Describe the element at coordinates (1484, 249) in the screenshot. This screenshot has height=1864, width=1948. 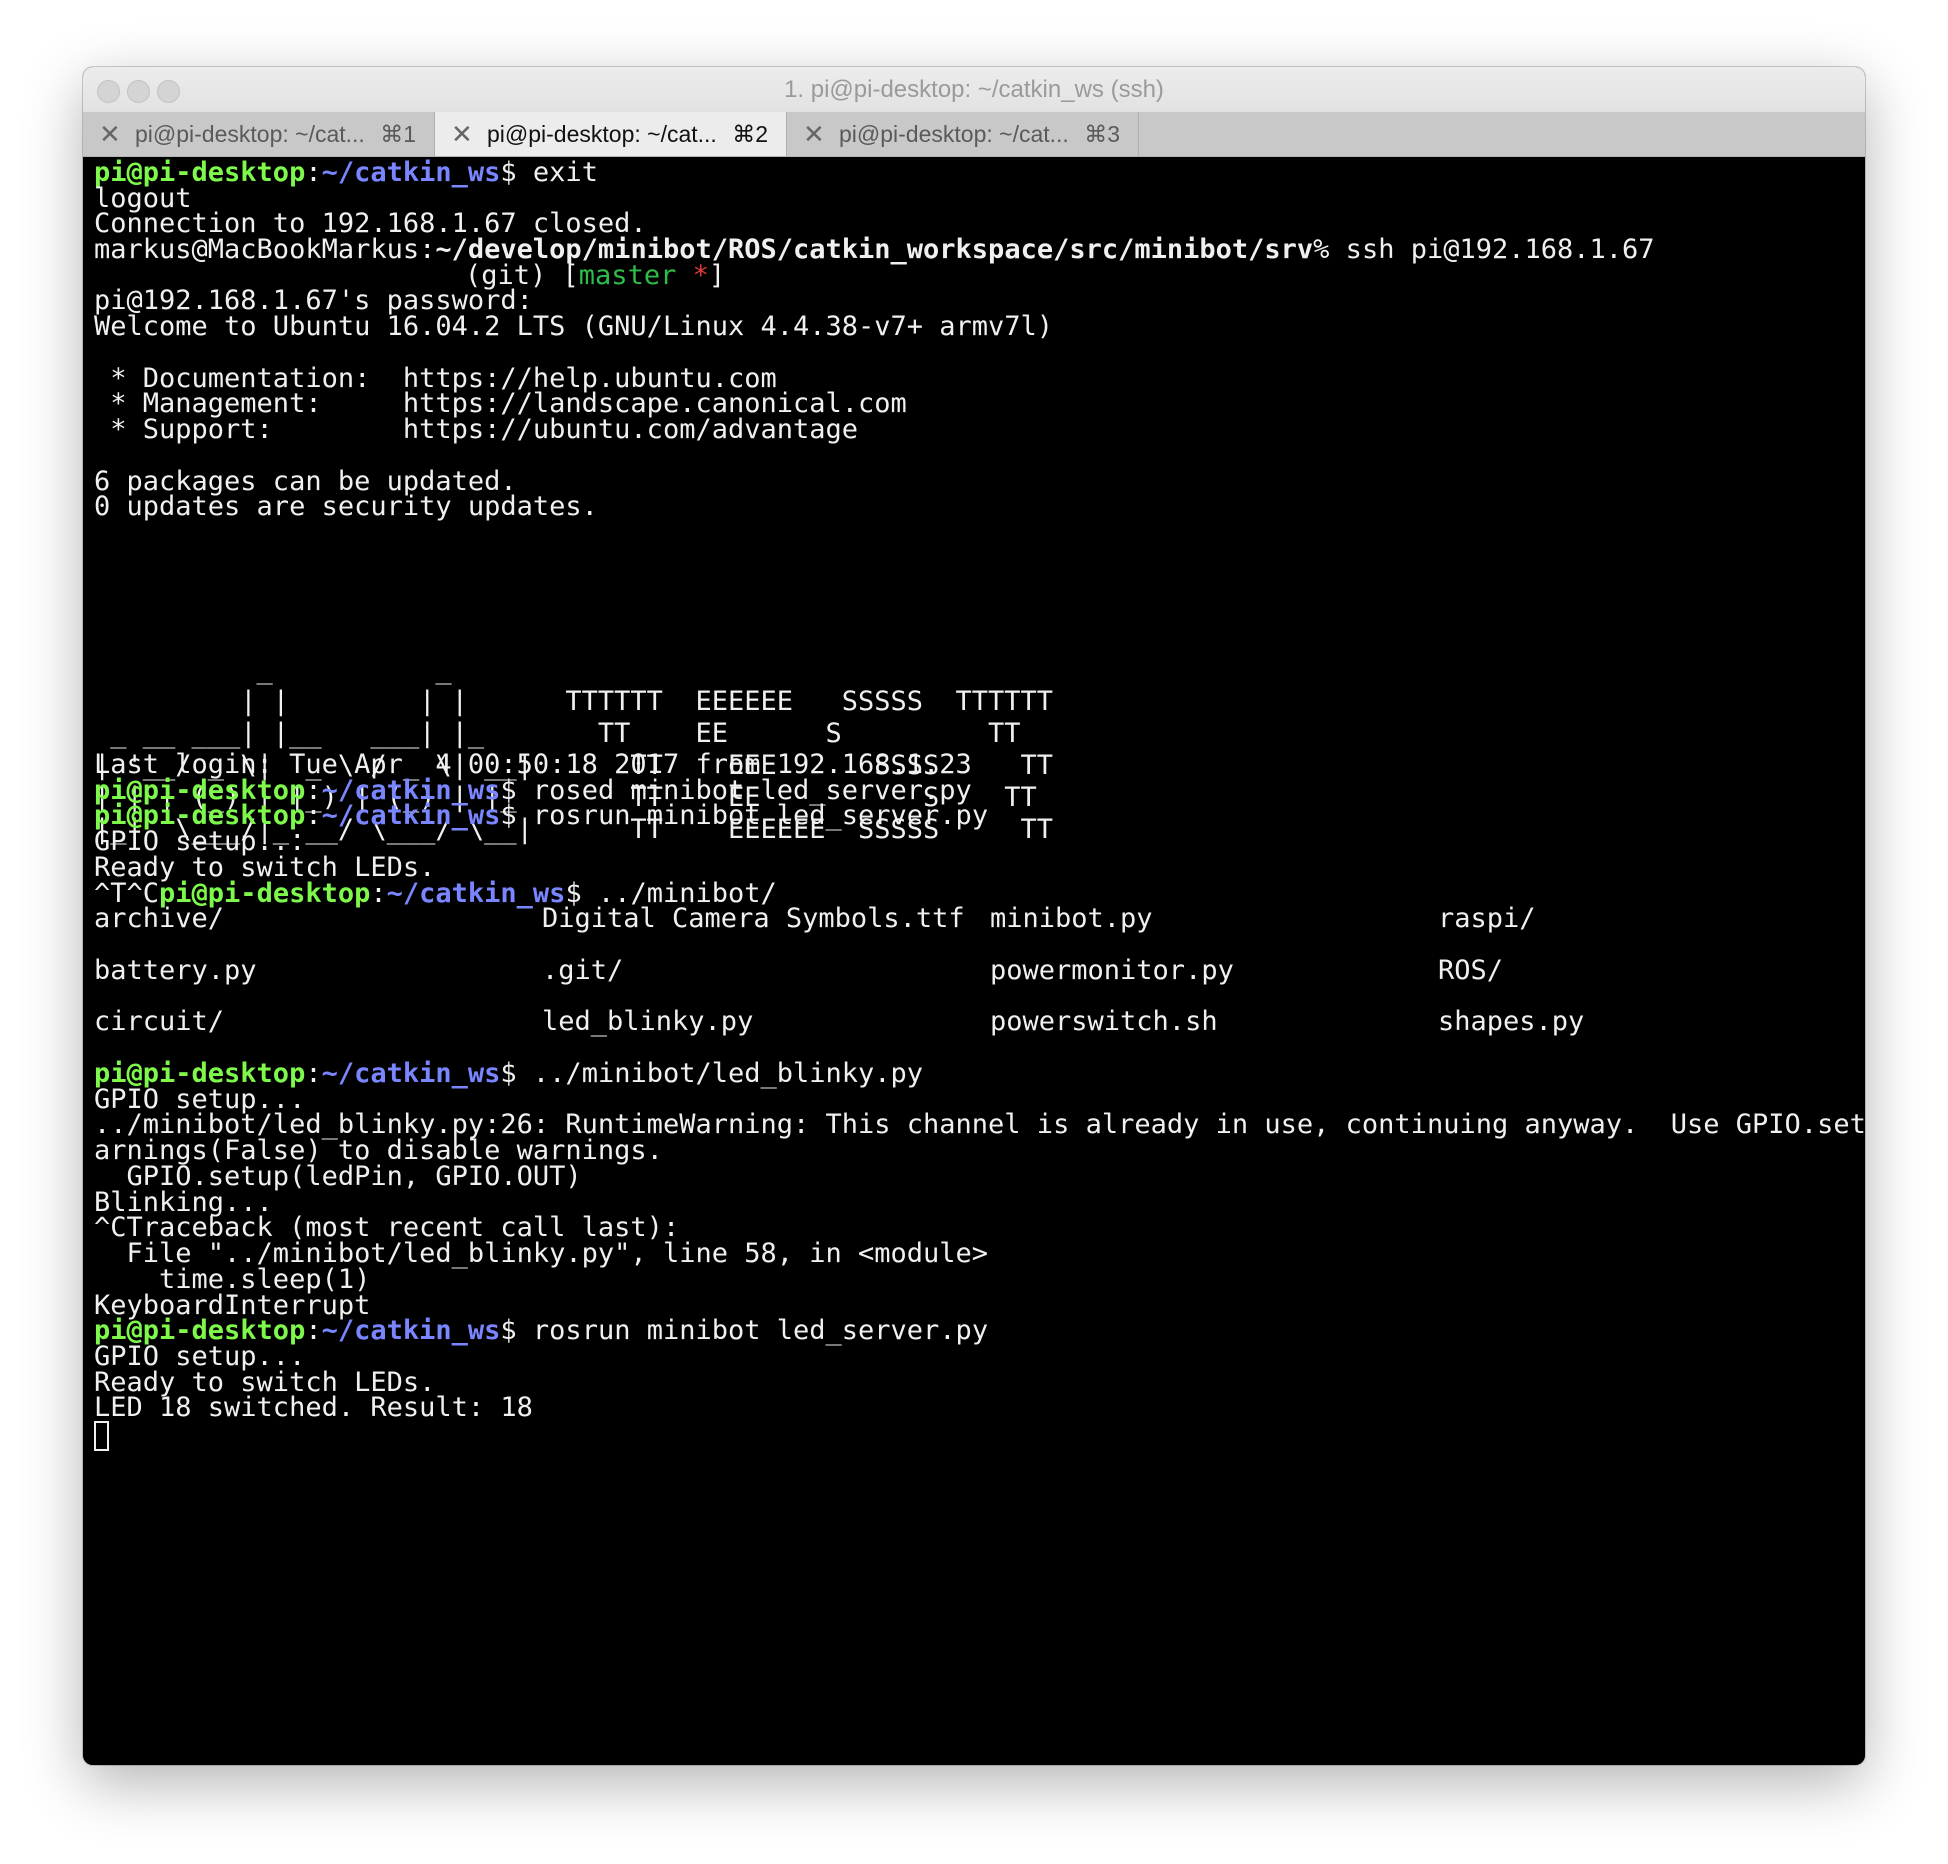
I see `mac-command: % ssh pi@192.168.1.67` at that location.